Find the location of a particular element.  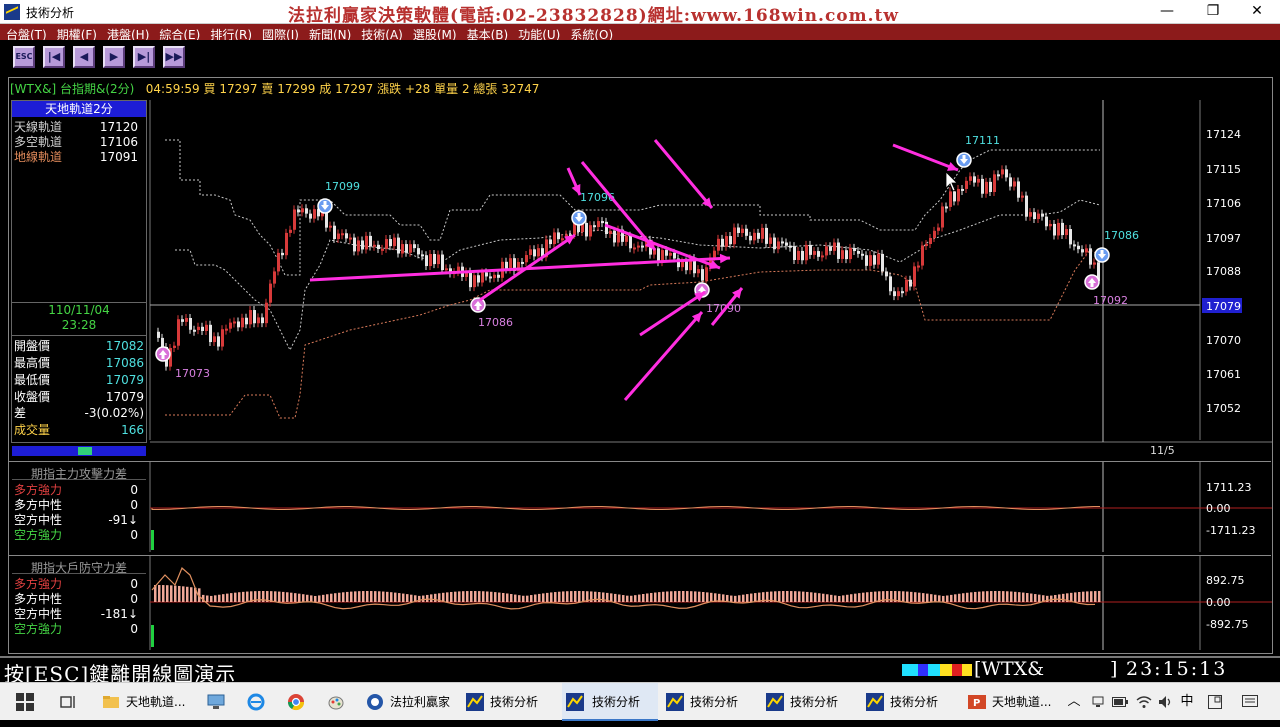

taskbar-pc is located at coordinates (216, 702).